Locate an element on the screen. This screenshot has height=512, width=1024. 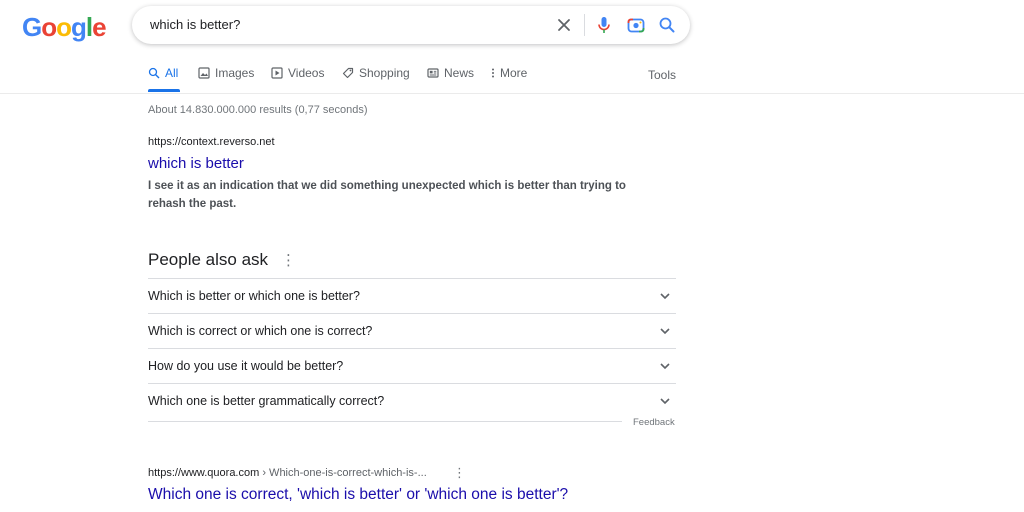
tab-label: Shopping is located at coordinates (384, 73).